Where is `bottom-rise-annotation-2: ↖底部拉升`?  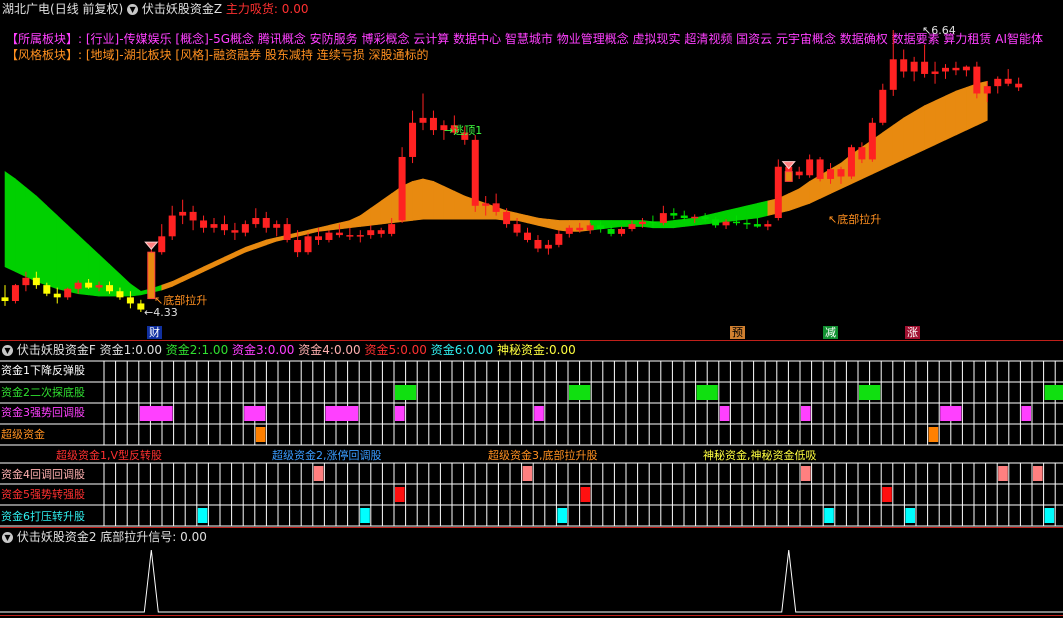 bottom-rise-annotation-2: ↖底部拉升 is located at coordinates (854, 220).